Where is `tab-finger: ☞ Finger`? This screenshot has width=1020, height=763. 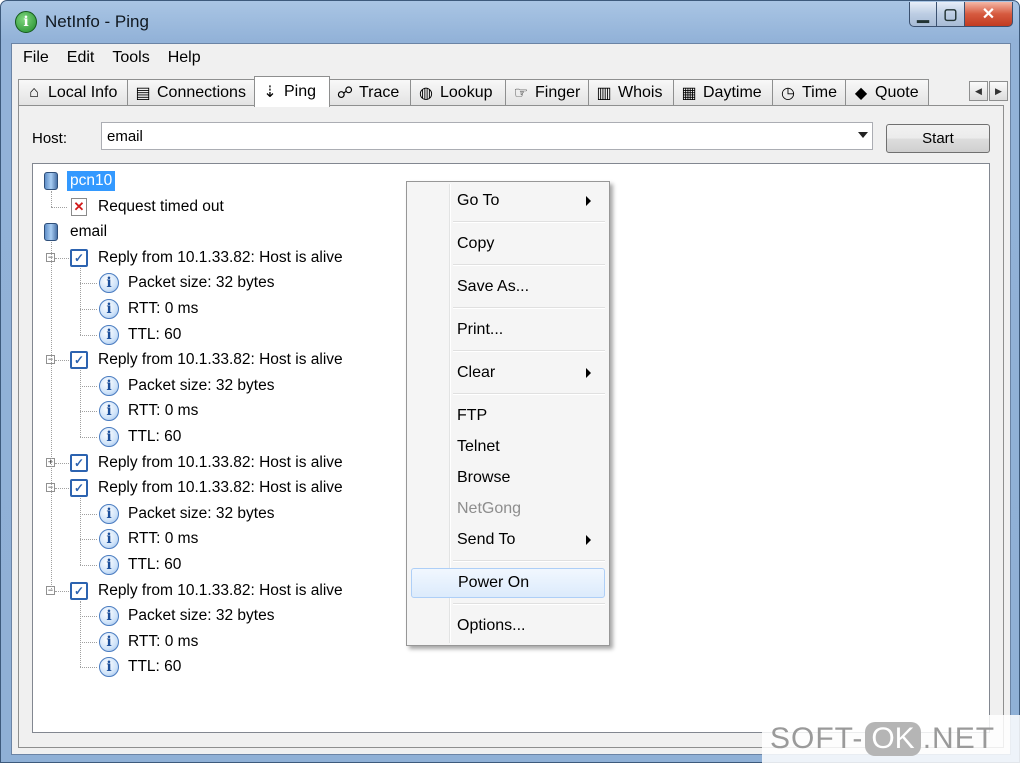 tab-finger: ☞ Finger is located at coordinates (547, 92).